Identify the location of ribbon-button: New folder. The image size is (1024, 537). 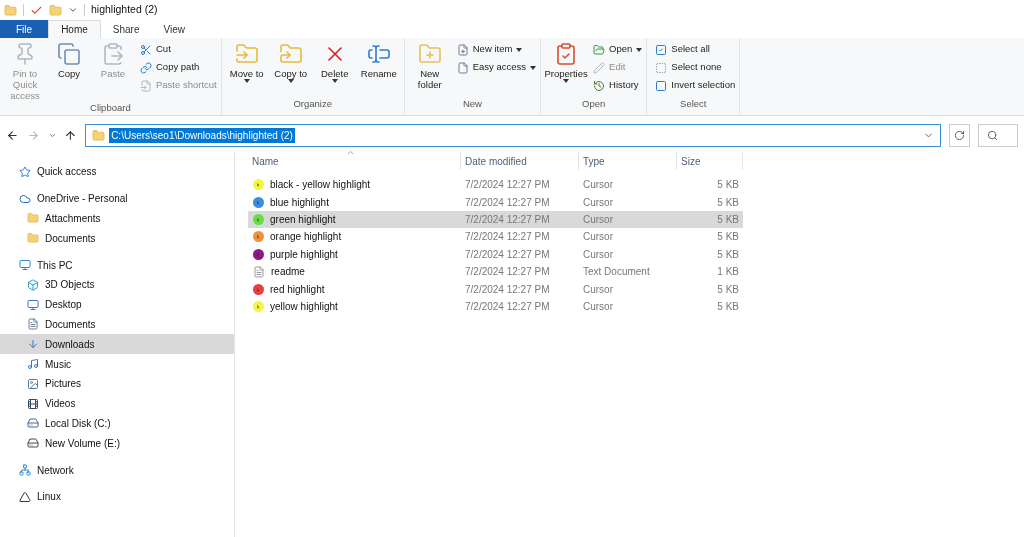
(429, 69).